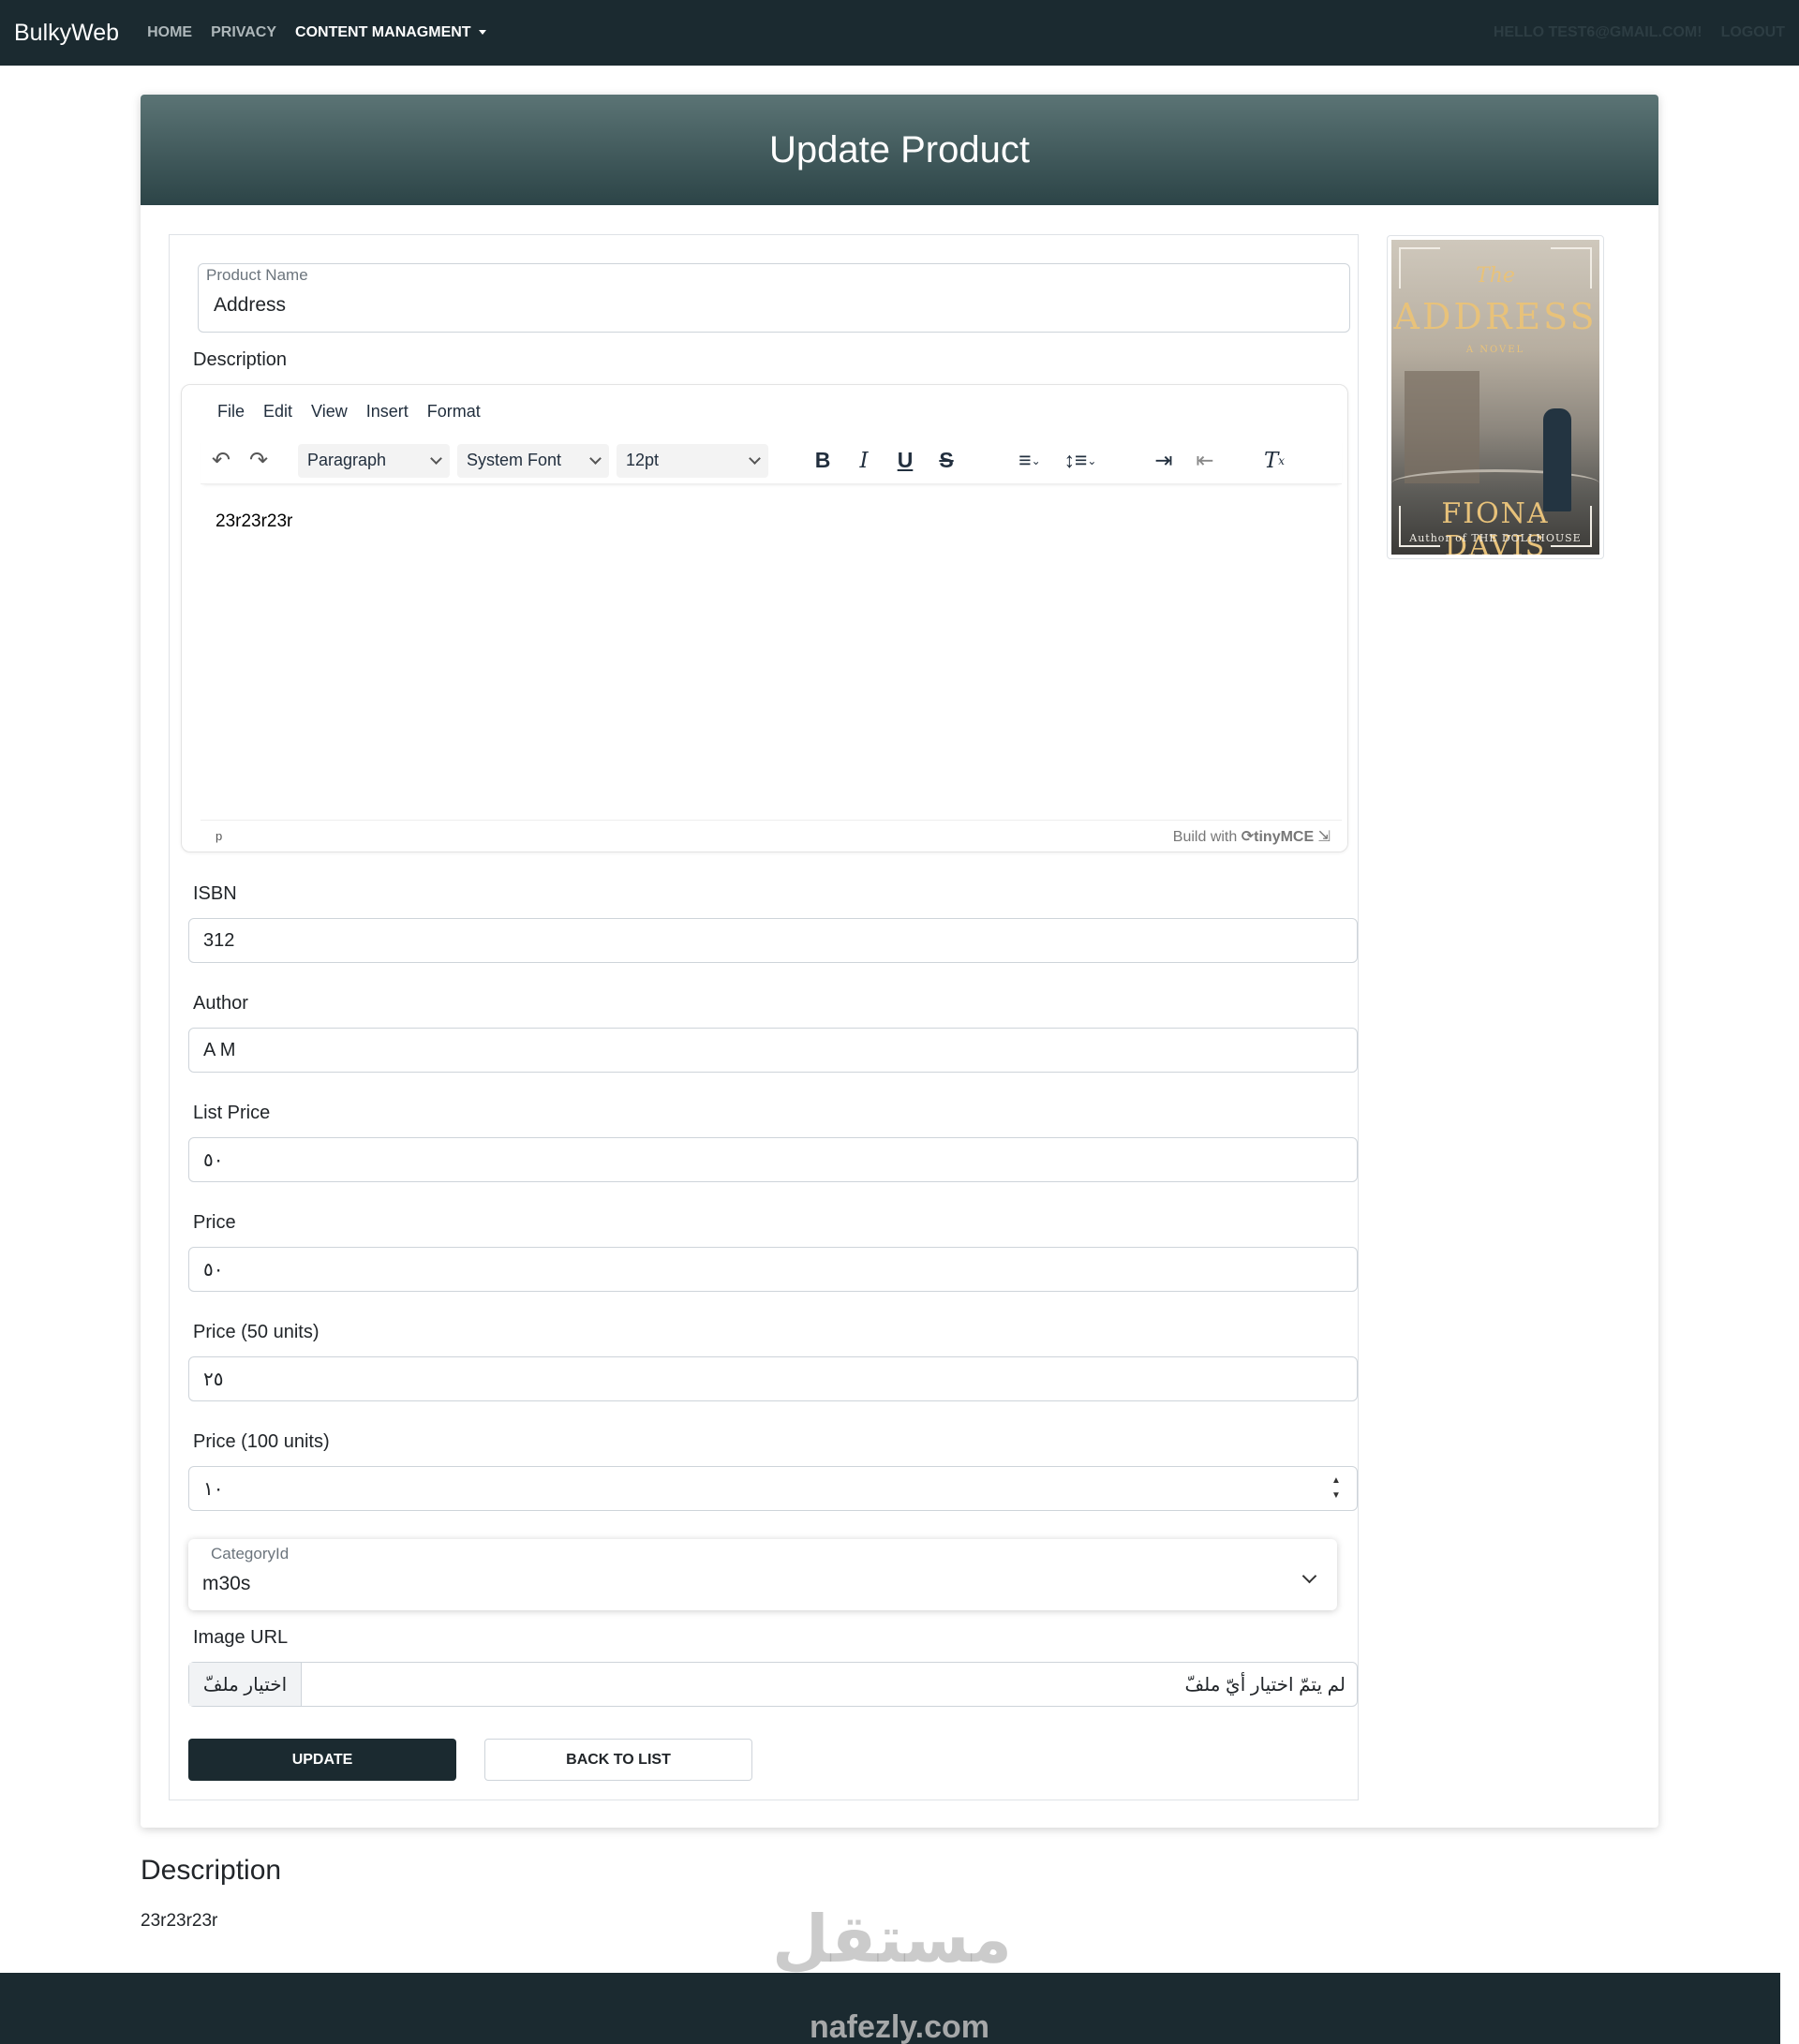  I want to click on resize-handle-icon: ⇲, so click(1324, 837).